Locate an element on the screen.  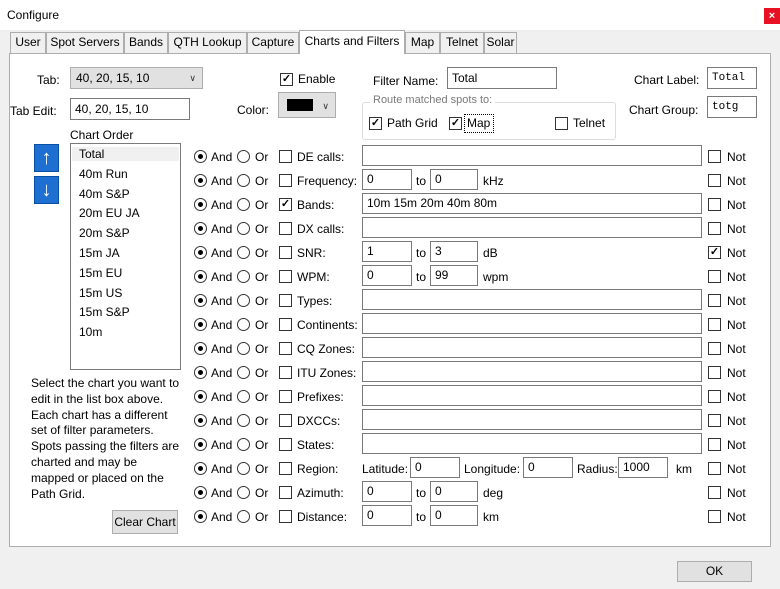
itu-zones-input is located at coordinates (532, 371).